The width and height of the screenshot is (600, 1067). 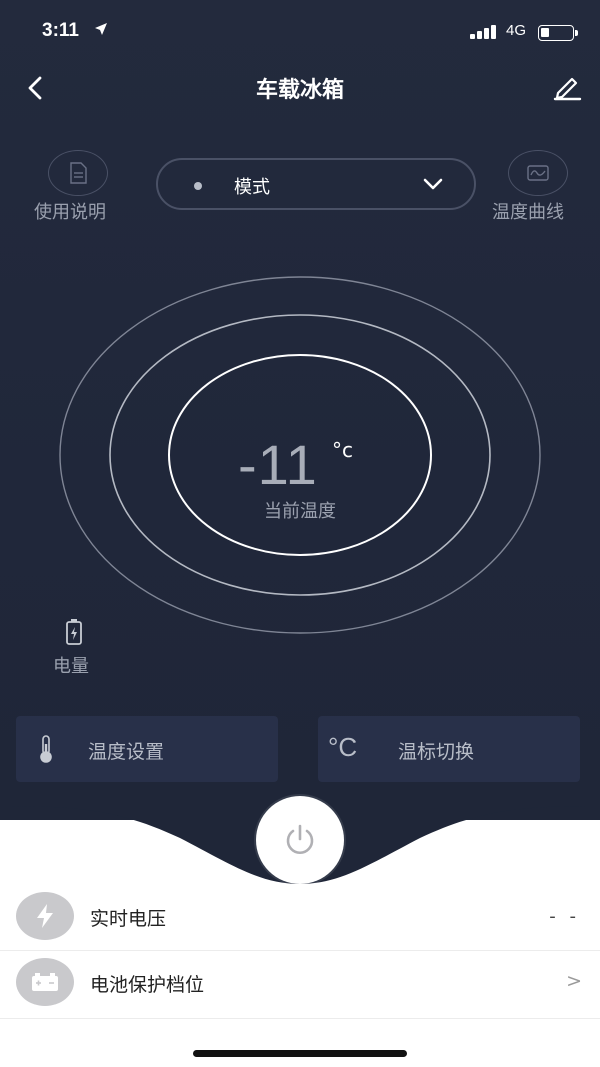 I want to click on home-indicator, so click(x=300, y=1053).